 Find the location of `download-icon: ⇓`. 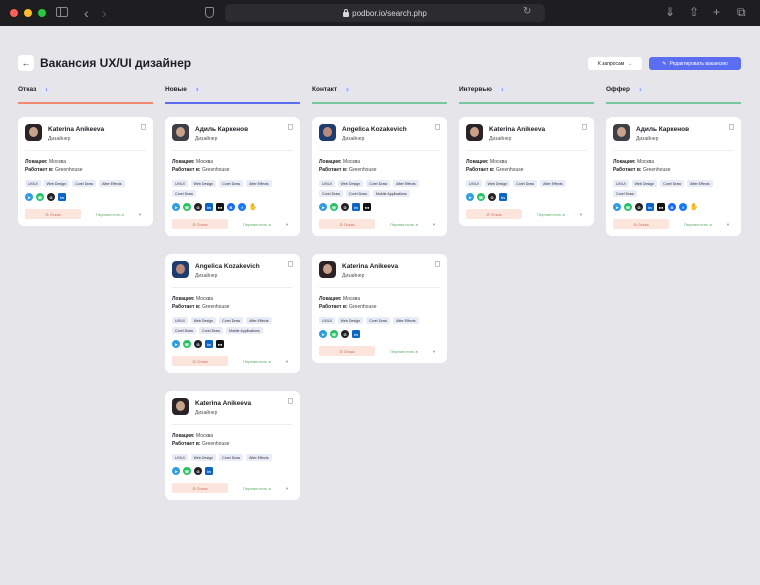

download-icon: ⇓ is located at coordinates (670, 12).